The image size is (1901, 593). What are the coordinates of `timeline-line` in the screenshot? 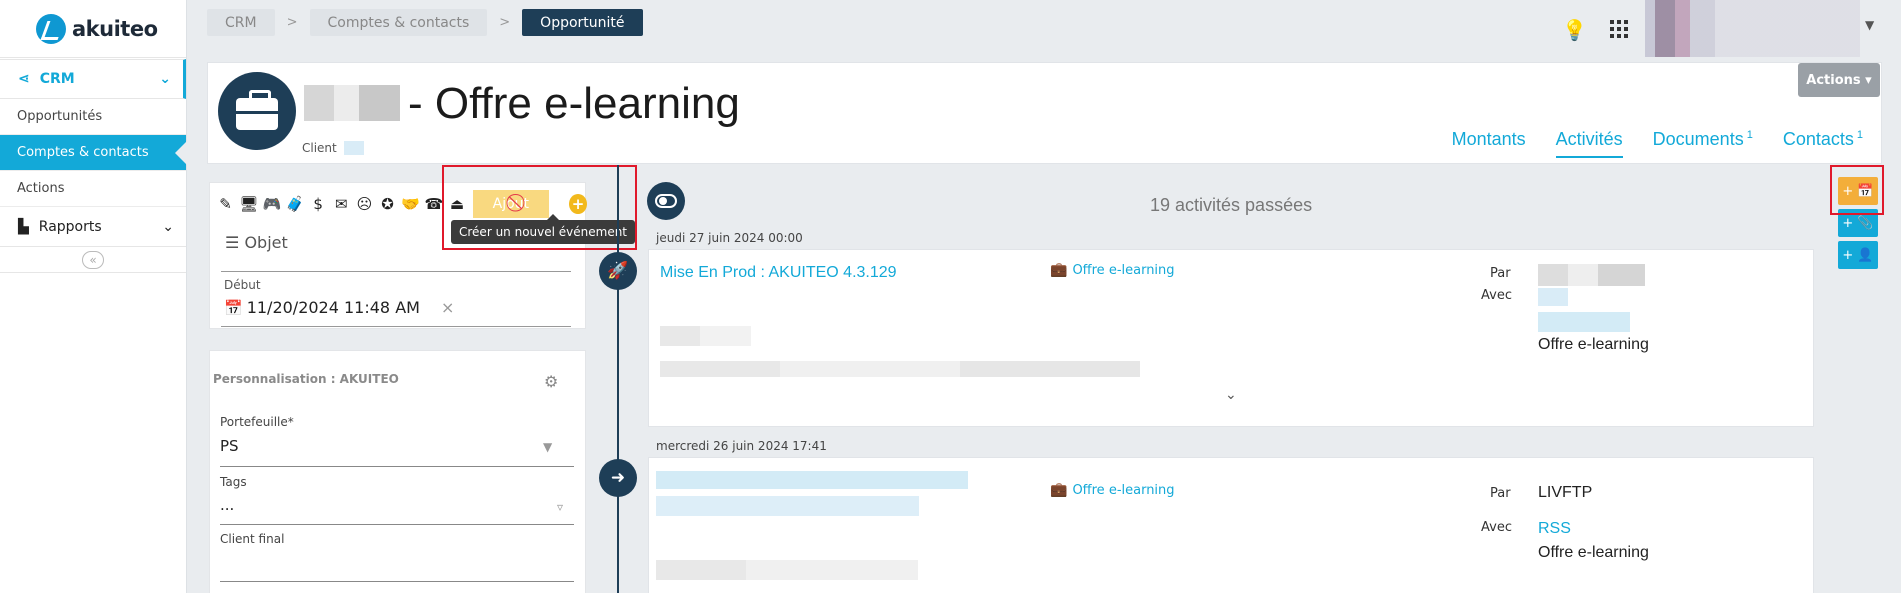 It's located at (618, 379).